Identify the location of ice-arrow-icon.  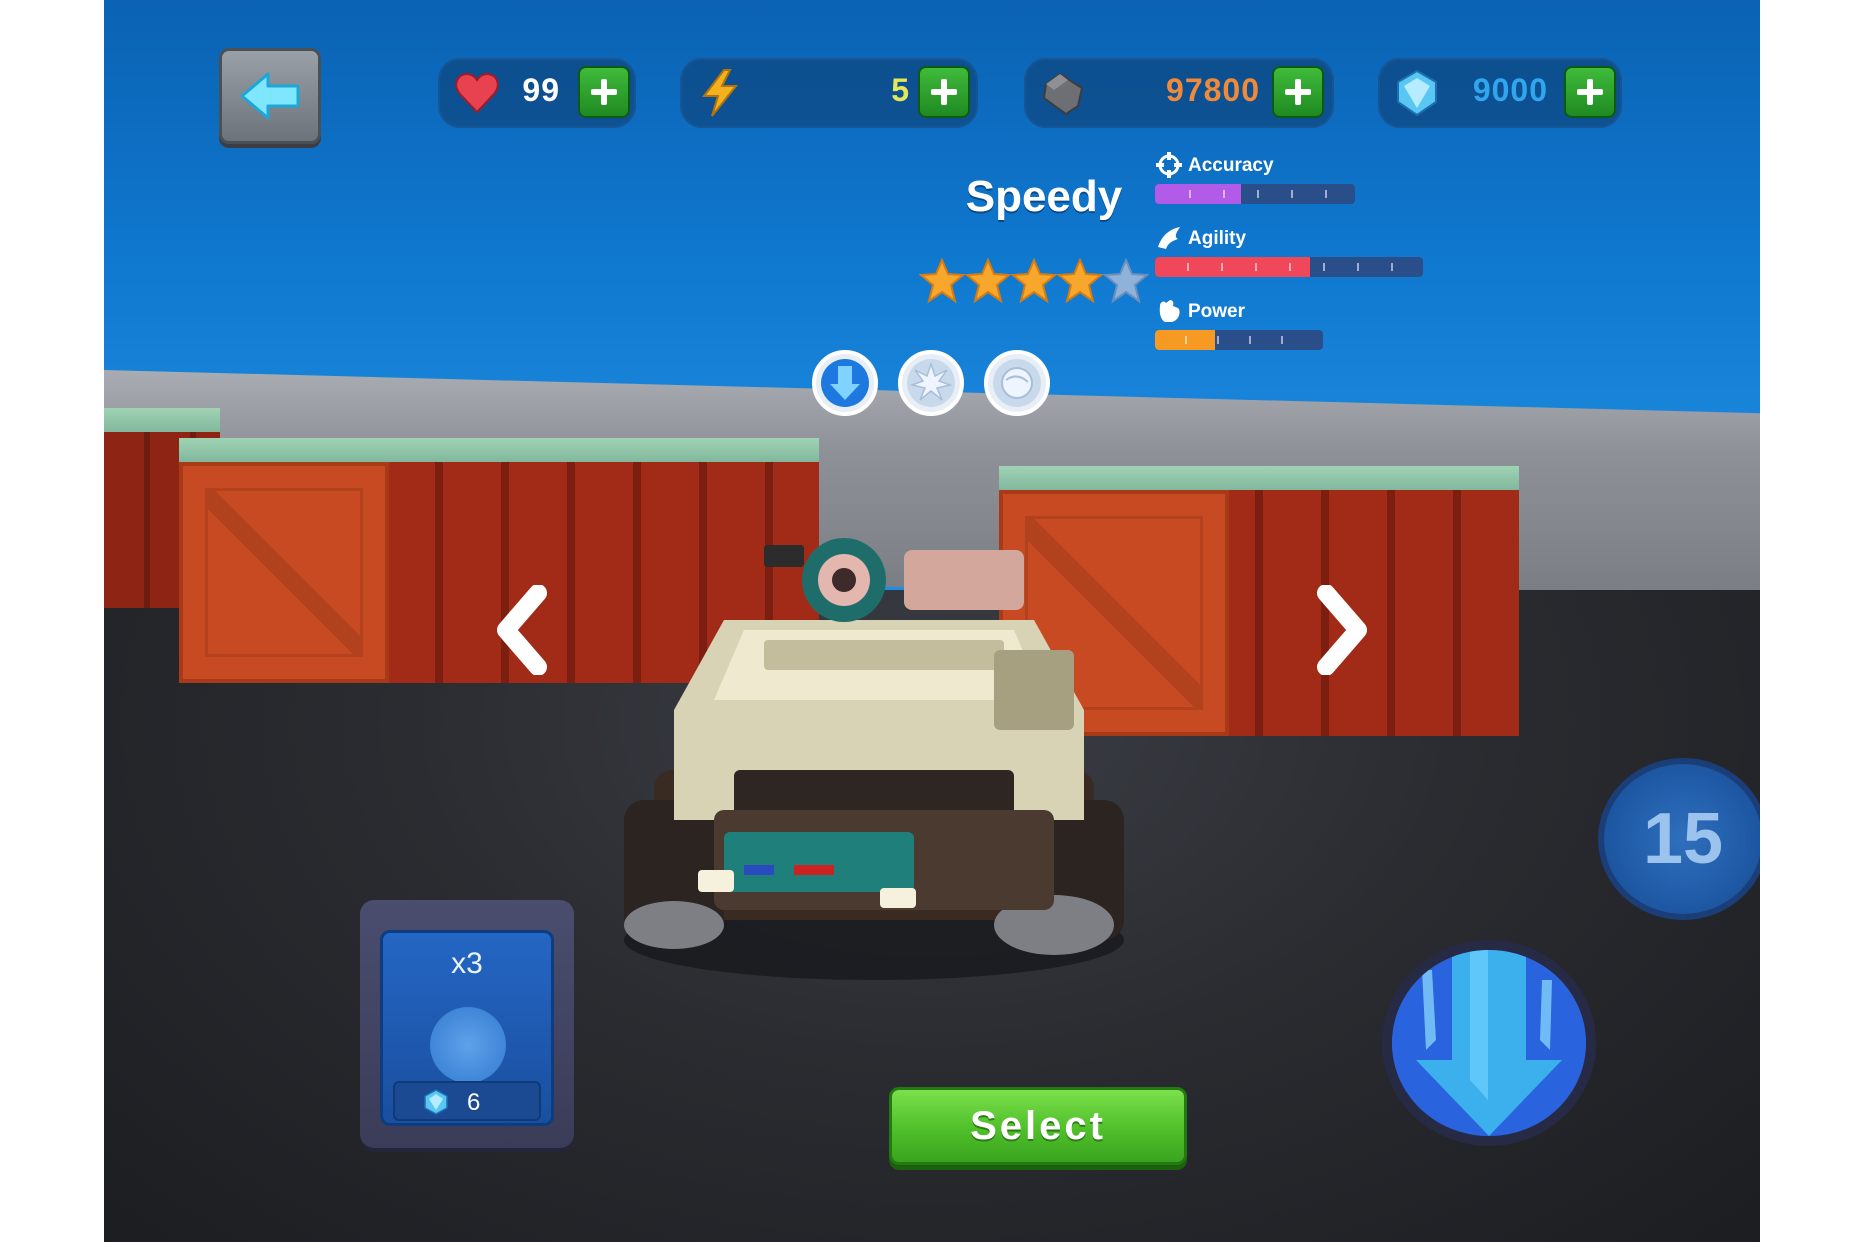
(1489, 1043).